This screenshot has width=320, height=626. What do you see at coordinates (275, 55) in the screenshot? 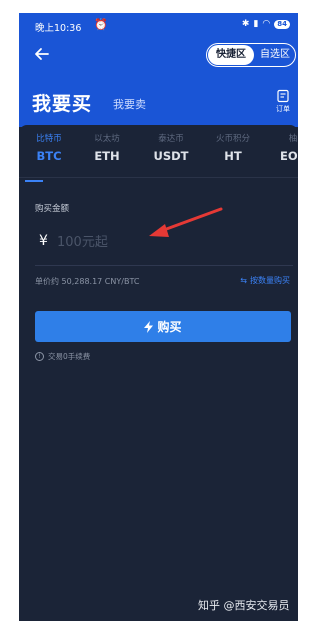
I see `mode-custom-tab: 自选区` at bounding box center [275, 55].